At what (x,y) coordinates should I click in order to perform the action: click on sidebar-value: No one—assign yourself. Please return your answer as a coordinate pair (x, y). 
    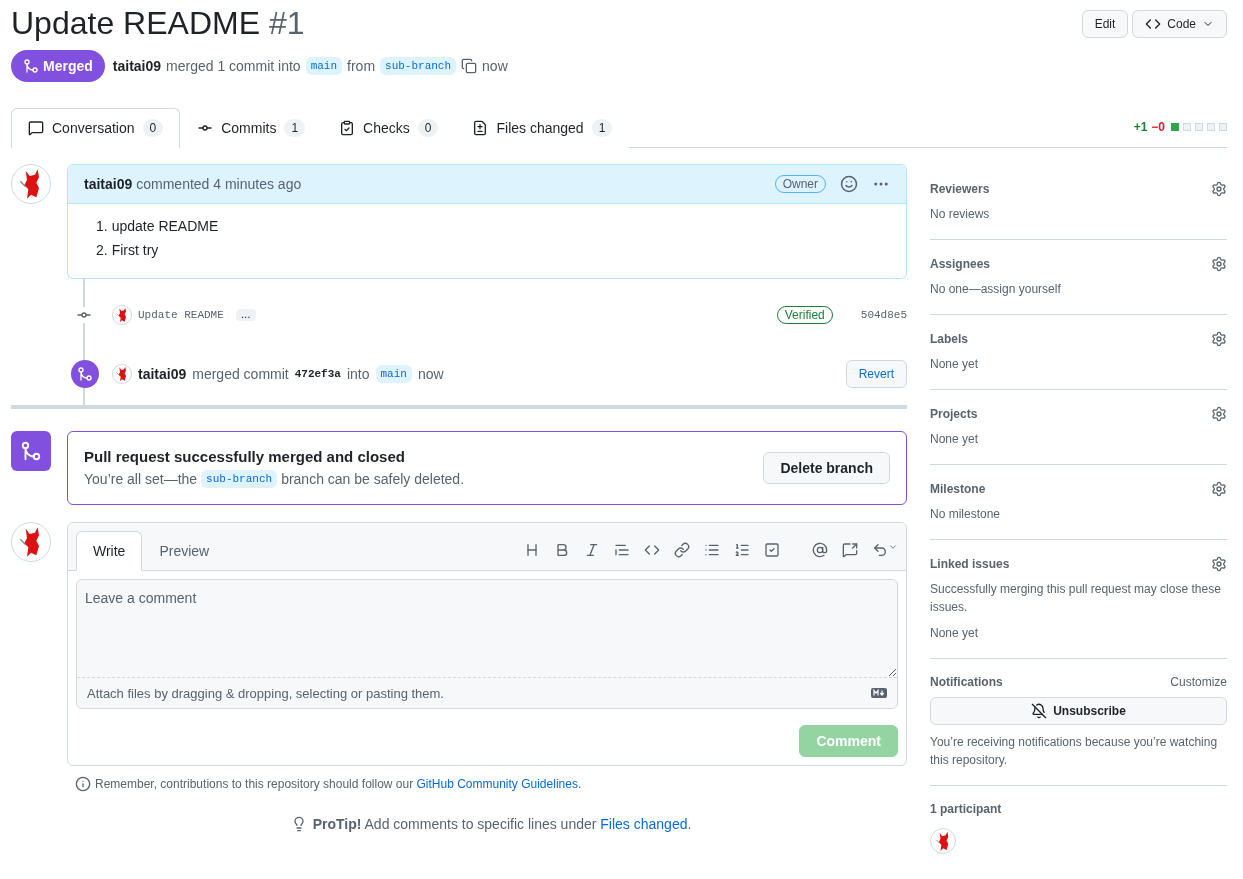
    Looking at the image, I should click on (996, 289).